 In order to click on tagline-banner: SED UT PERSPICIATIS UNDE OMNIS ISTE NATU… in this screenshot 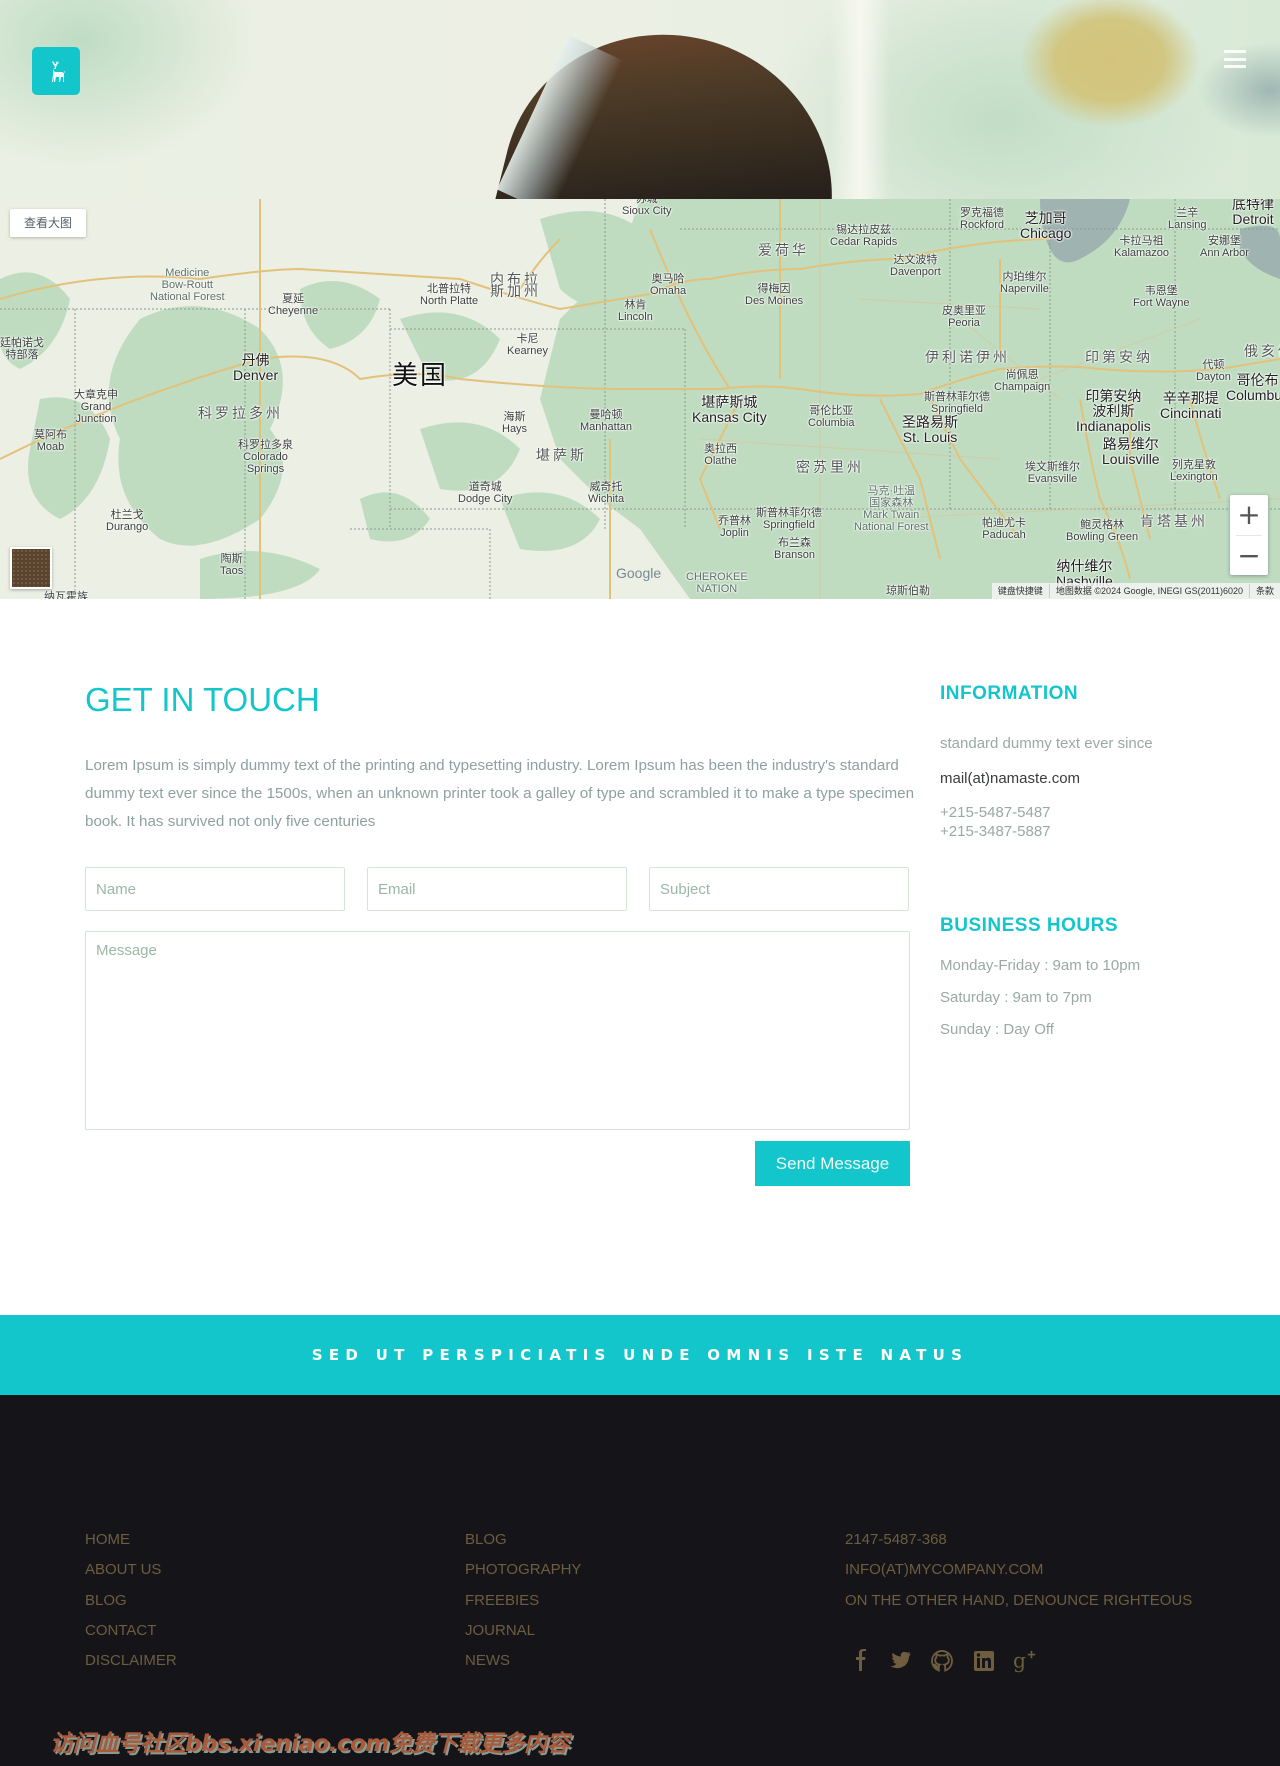, I will do `click(640, 1355)`.